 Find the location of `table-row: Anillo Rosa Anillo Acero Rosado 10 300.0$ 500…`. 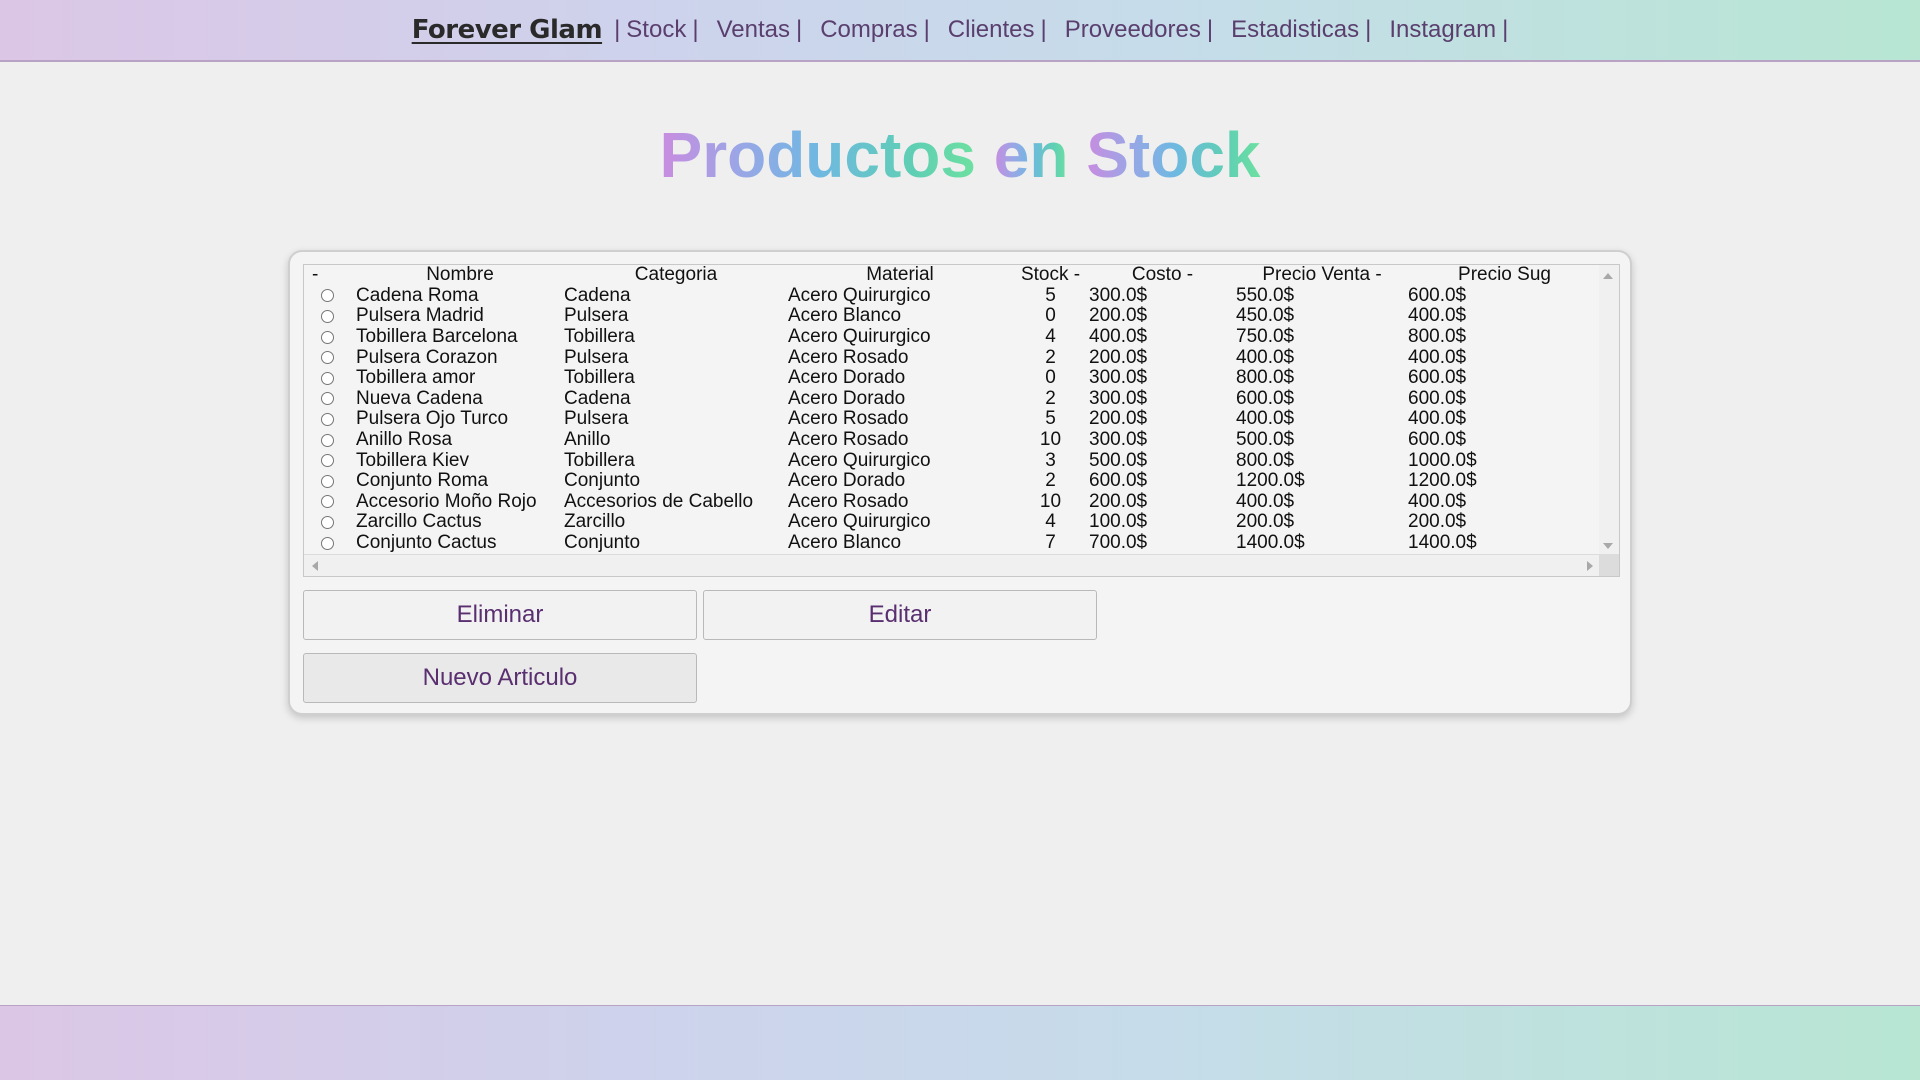

table-row: Anillo Rosa Anillo Acero Rosado 10 300.0$ 500… is located at coordinates (952, 440).